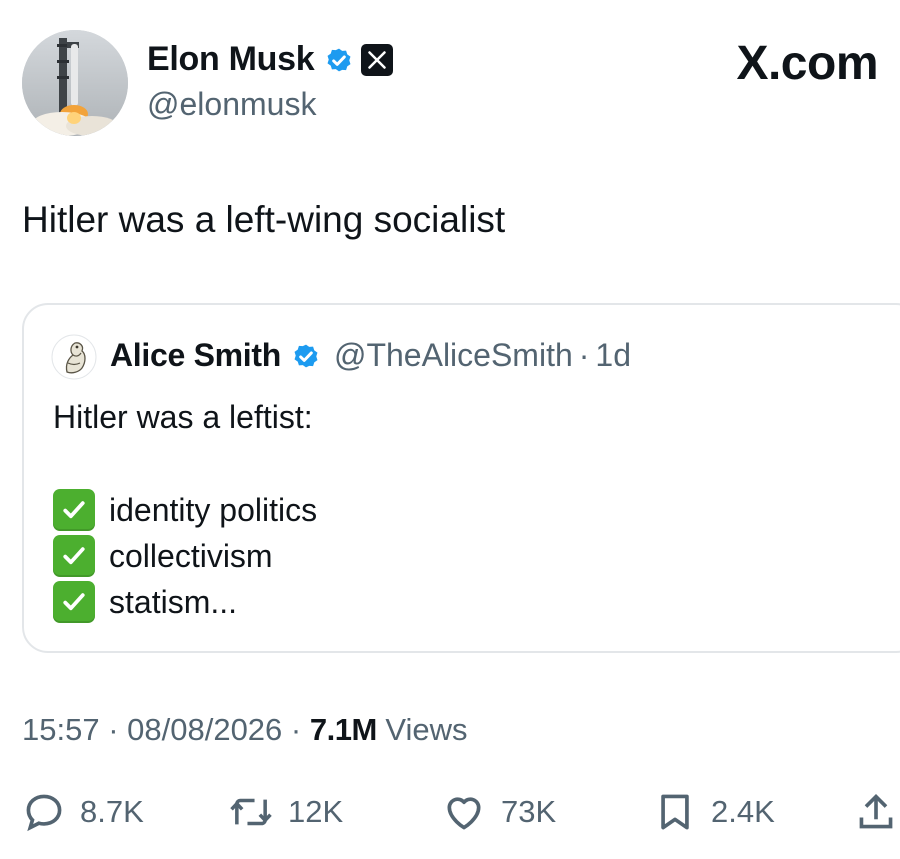 The width and height of the screenshot is (900, 859). I want to click on quote-author-handle: @TheAliceSmith, so click(453, 355).